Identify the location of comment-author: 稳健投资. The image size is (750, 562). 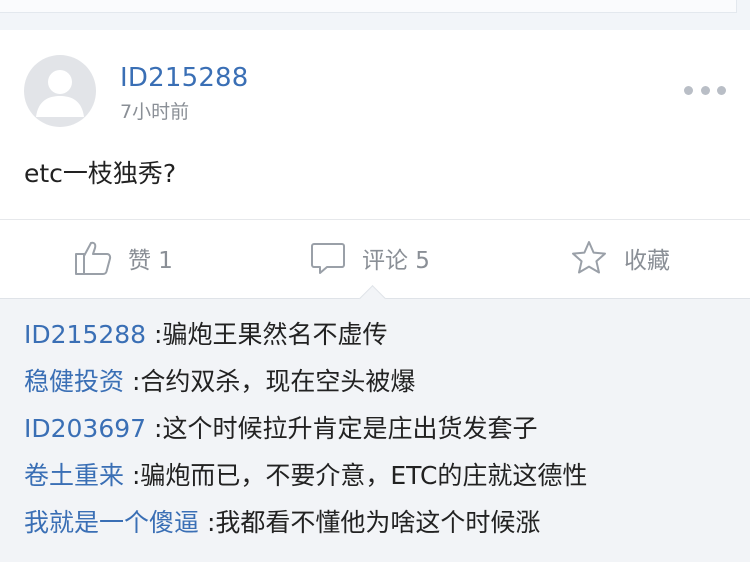
(78, 381).